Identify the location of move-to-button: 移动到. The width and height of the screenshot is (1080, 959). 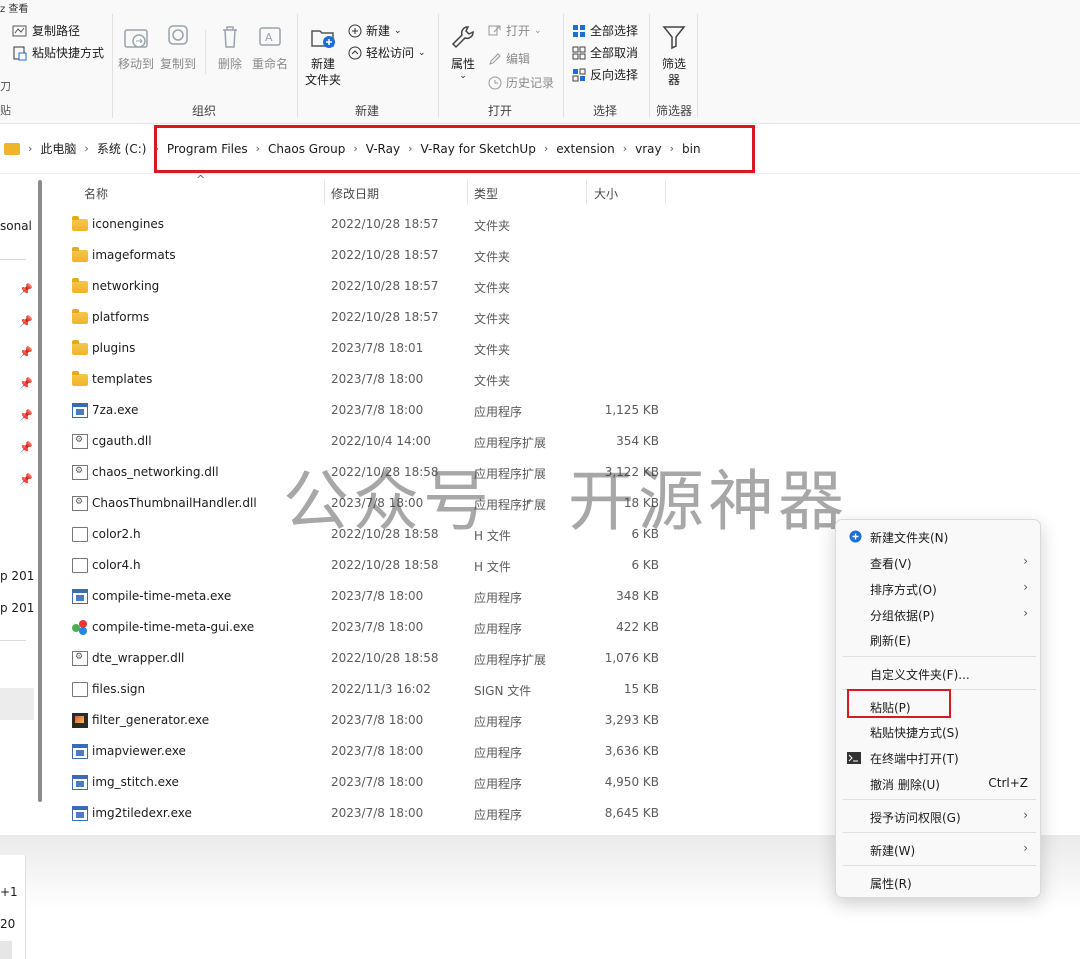
(136, 47).